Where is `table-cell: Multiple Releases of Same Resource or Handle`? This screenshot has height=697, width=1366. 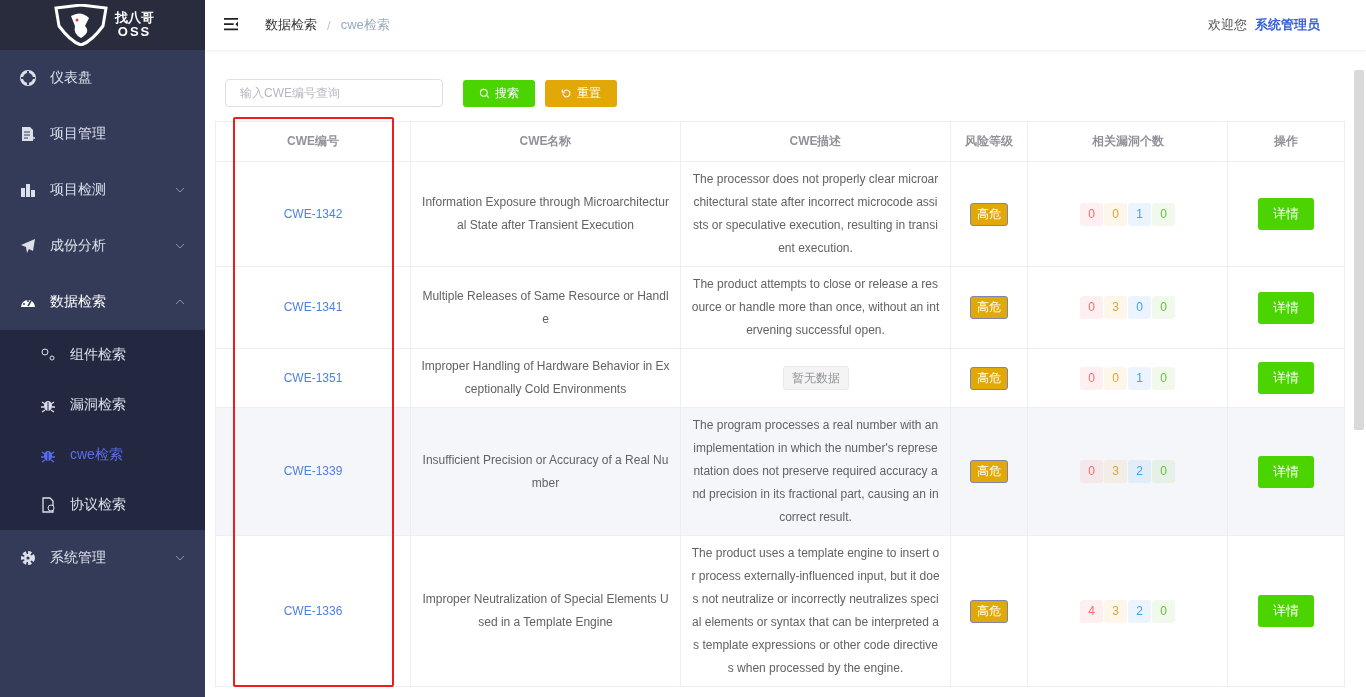 table-cell: Multiple Releases of Same Resource or Handle is located at coordinates (545, 307).